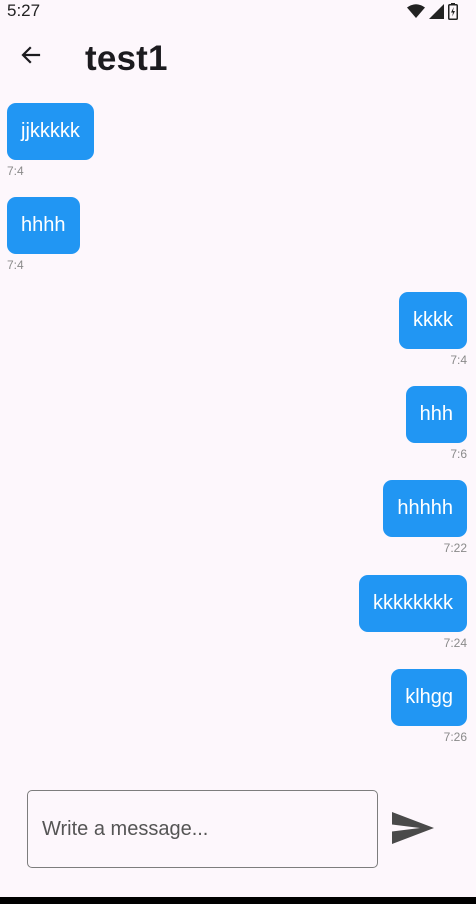 This screenshot has height=904, width=476. I want to click on status-icons, so click(432, 11).